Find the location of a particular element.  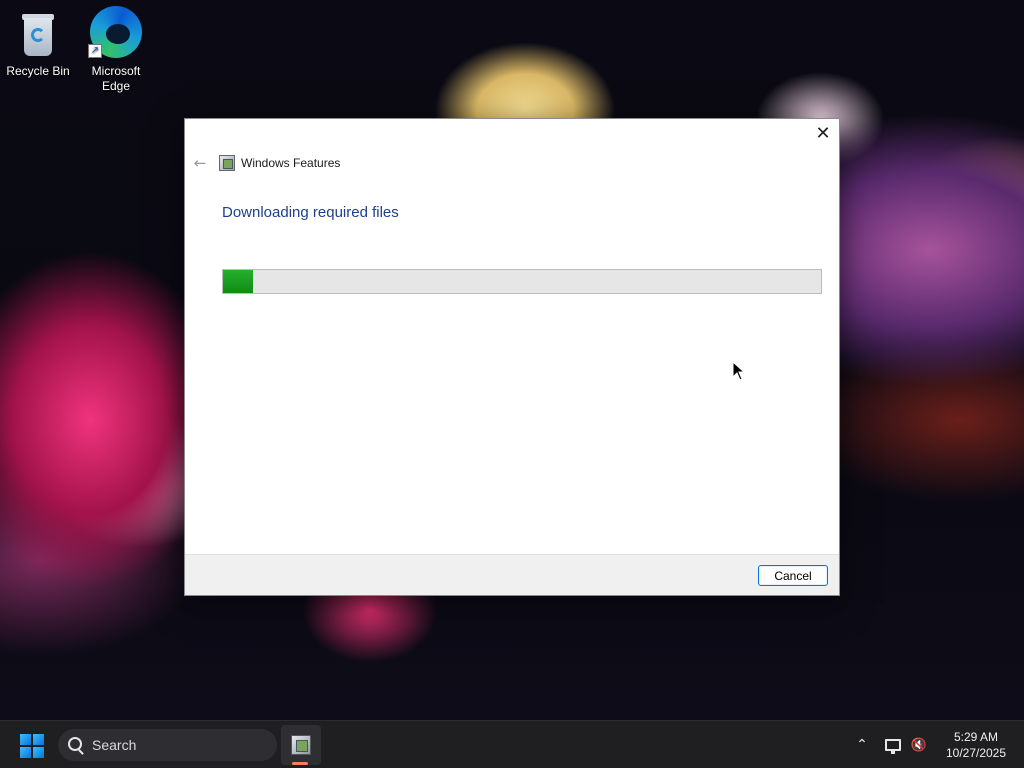

mouse-cursor-icon is located at coordinates (739, 371).